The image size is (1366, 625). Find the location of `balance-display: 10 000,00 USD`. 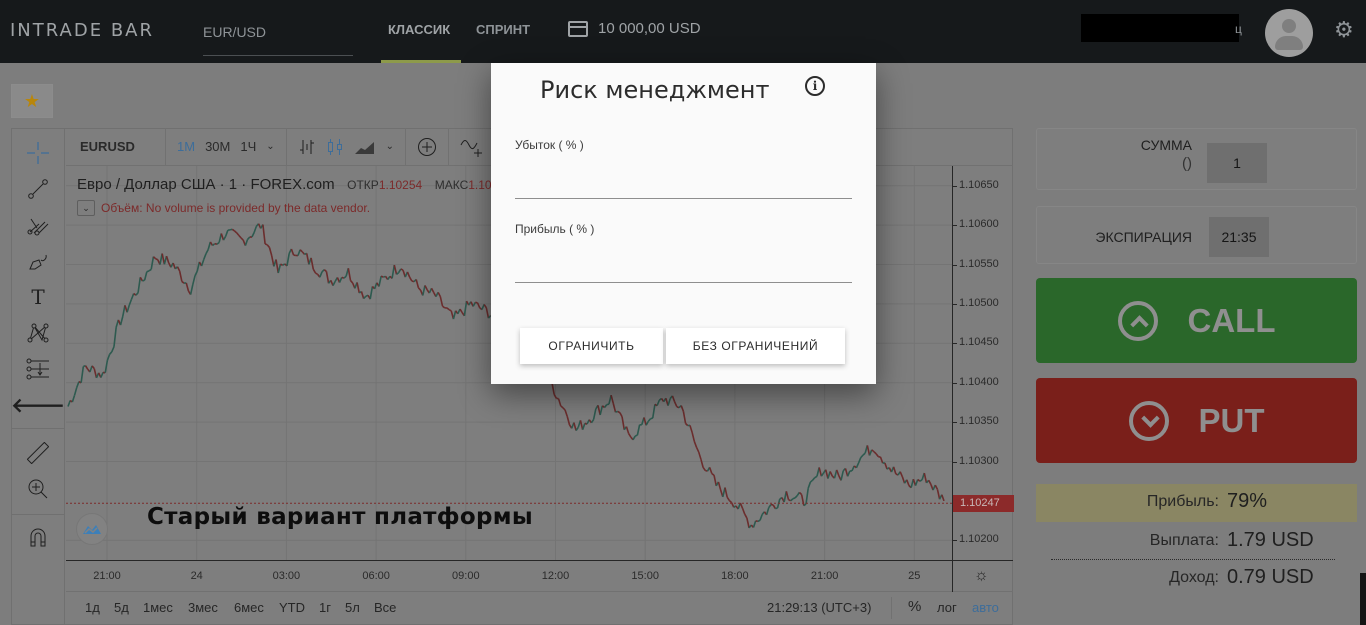

balance-display: 10 000,00 USD is located at coordinates (634, 28).